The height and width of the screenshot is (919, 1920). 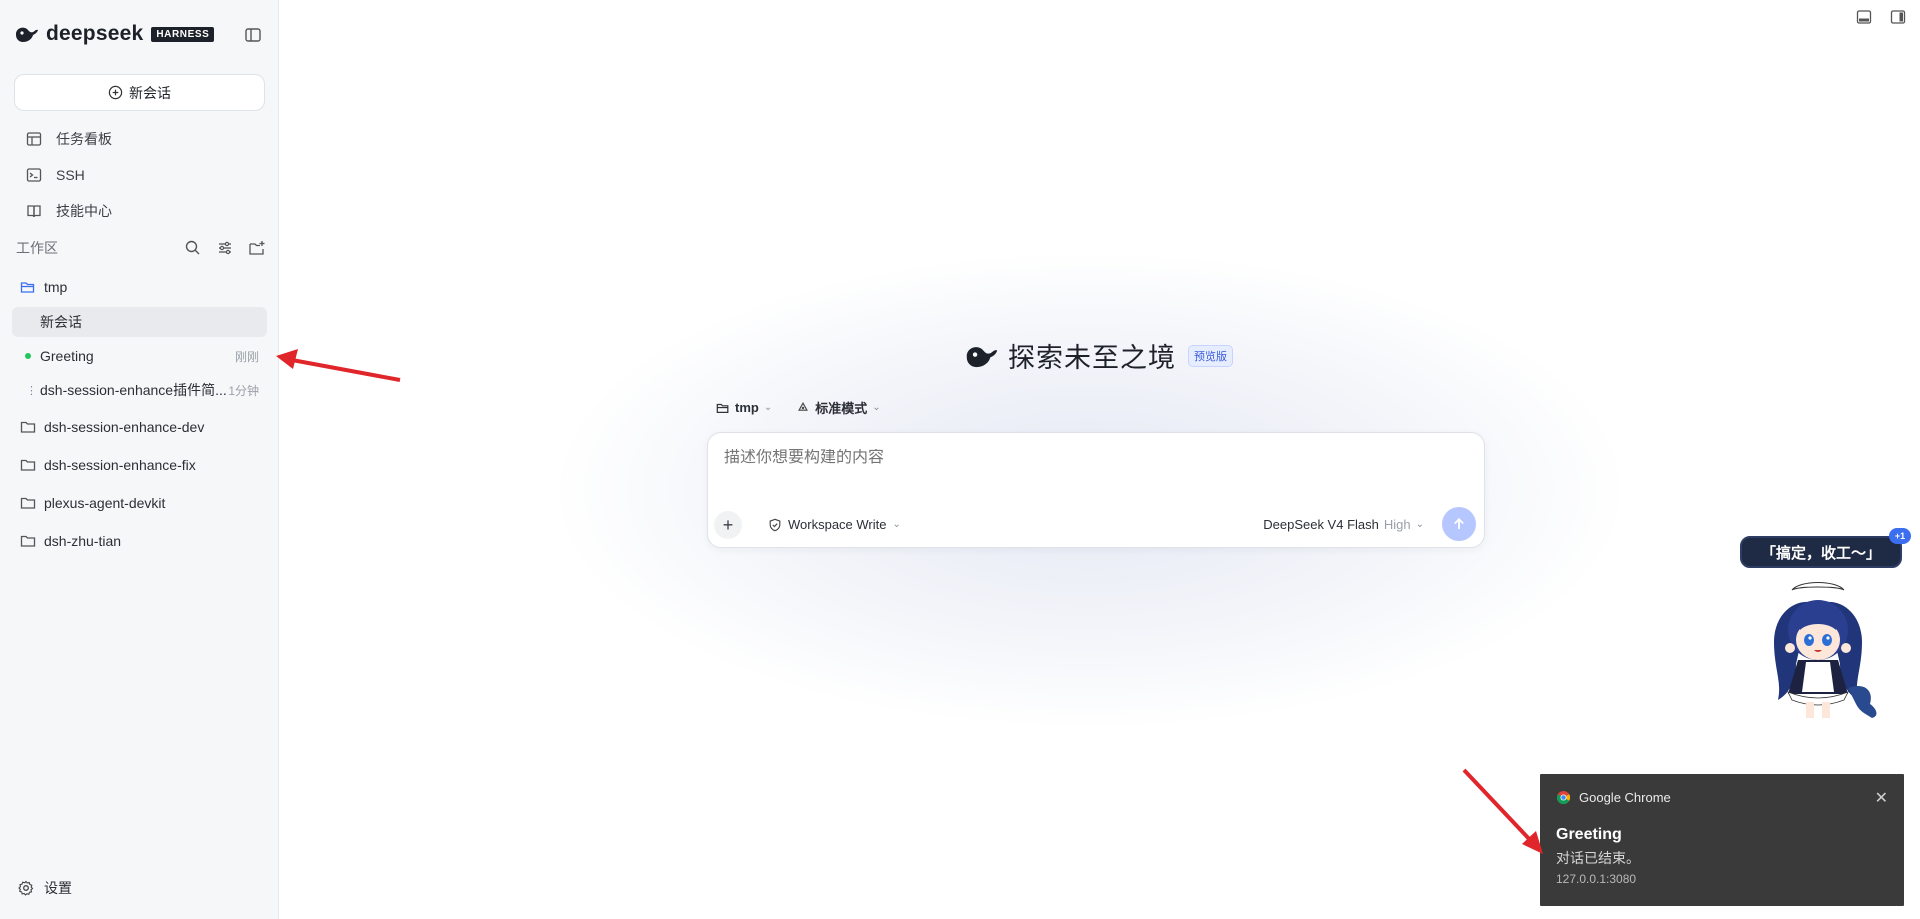 What do you see at coordinates (124, 427) in the screenshot?
I see `folder-name: dsh-session-enhance-dev` at bounding box center [124, 427].